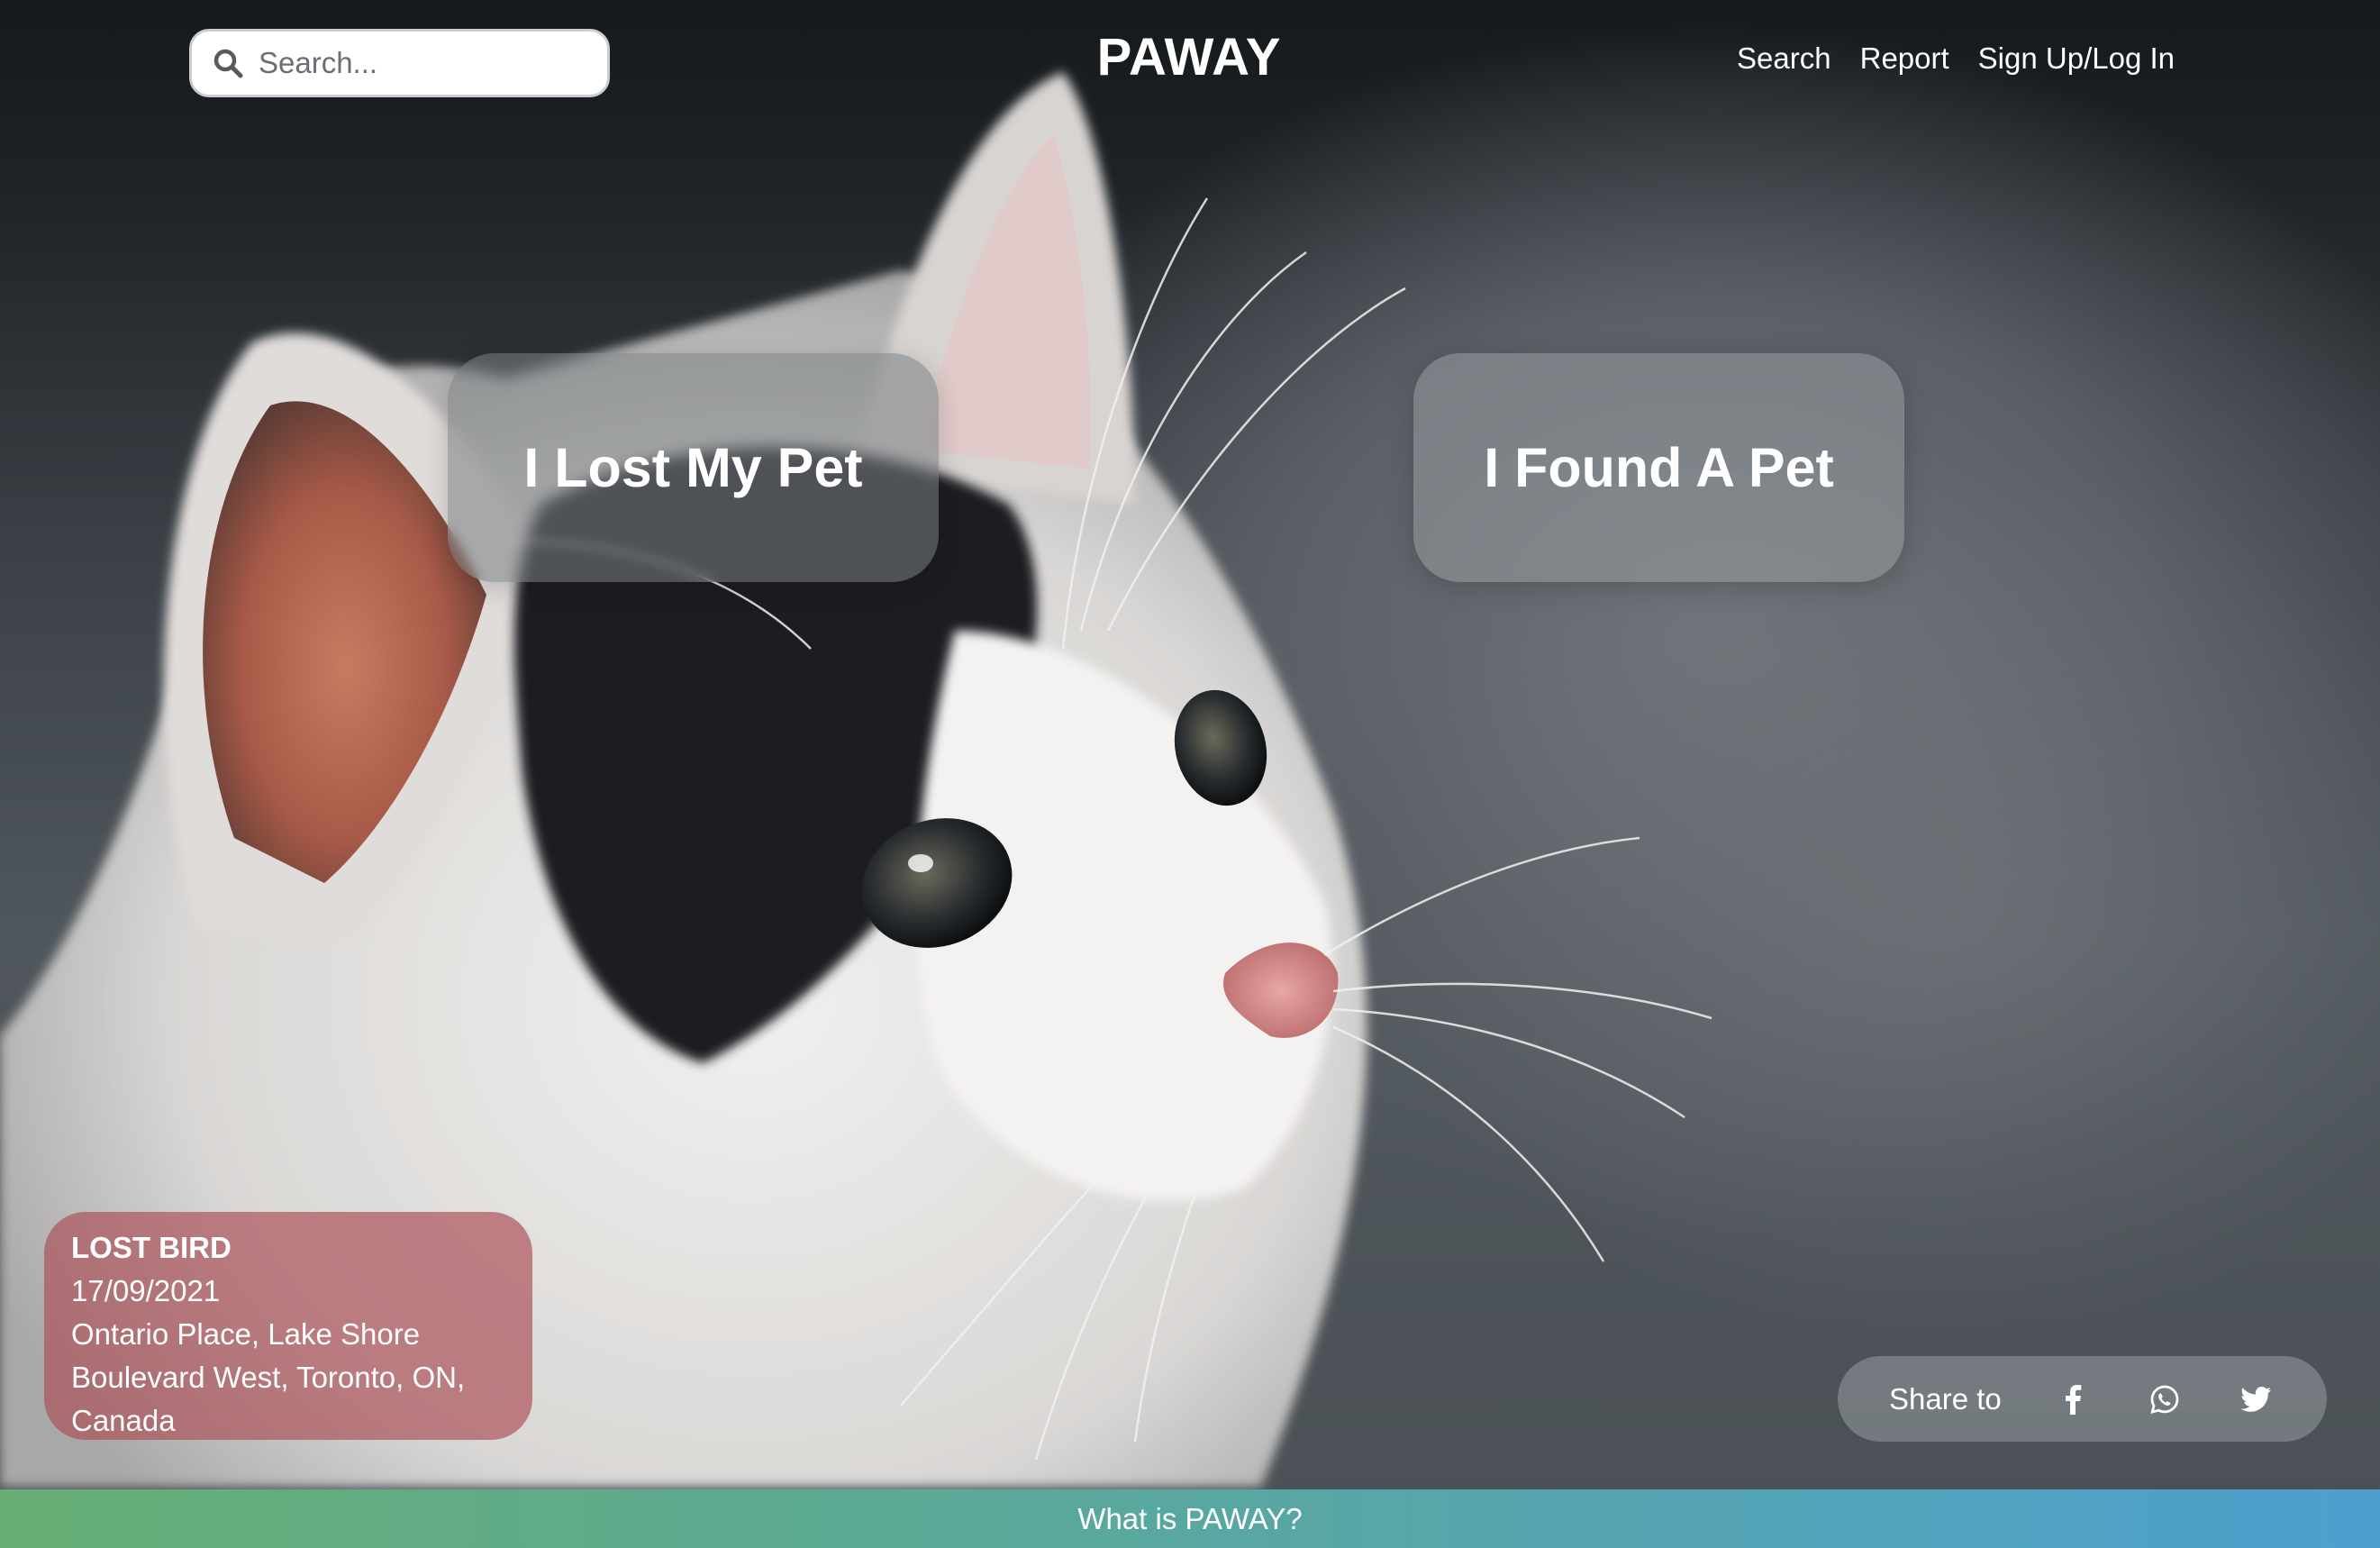  Describe the element at coordinates (228, 63) in the screenshot. I see `search-icon` at that location.